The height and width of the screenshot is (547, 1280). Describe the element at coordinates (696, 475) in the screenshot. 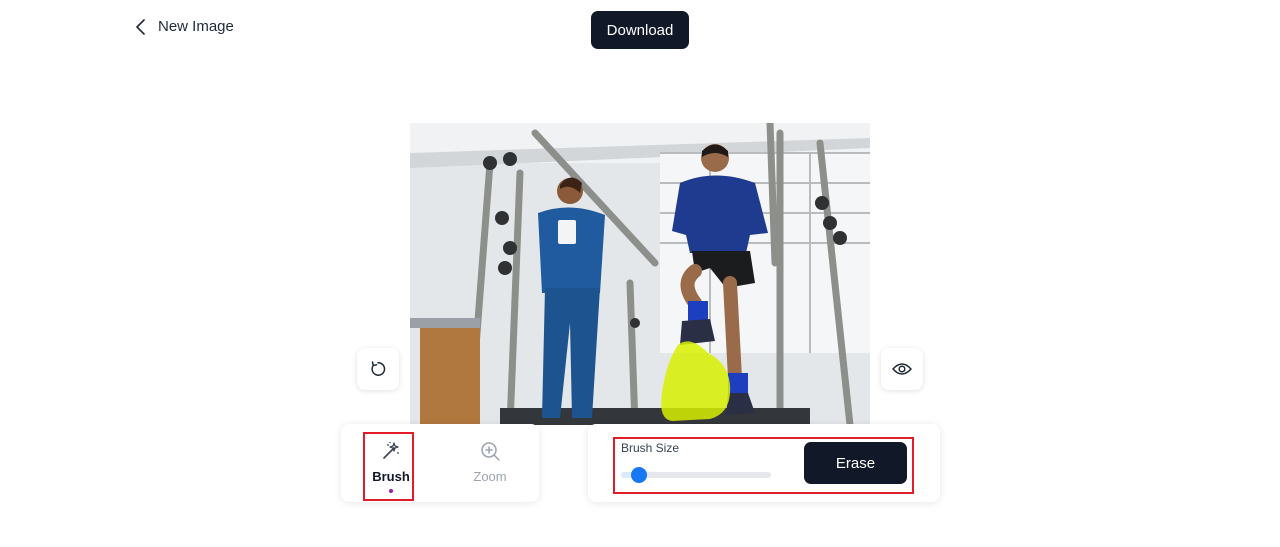

I see `brush-size-slider` at that location.